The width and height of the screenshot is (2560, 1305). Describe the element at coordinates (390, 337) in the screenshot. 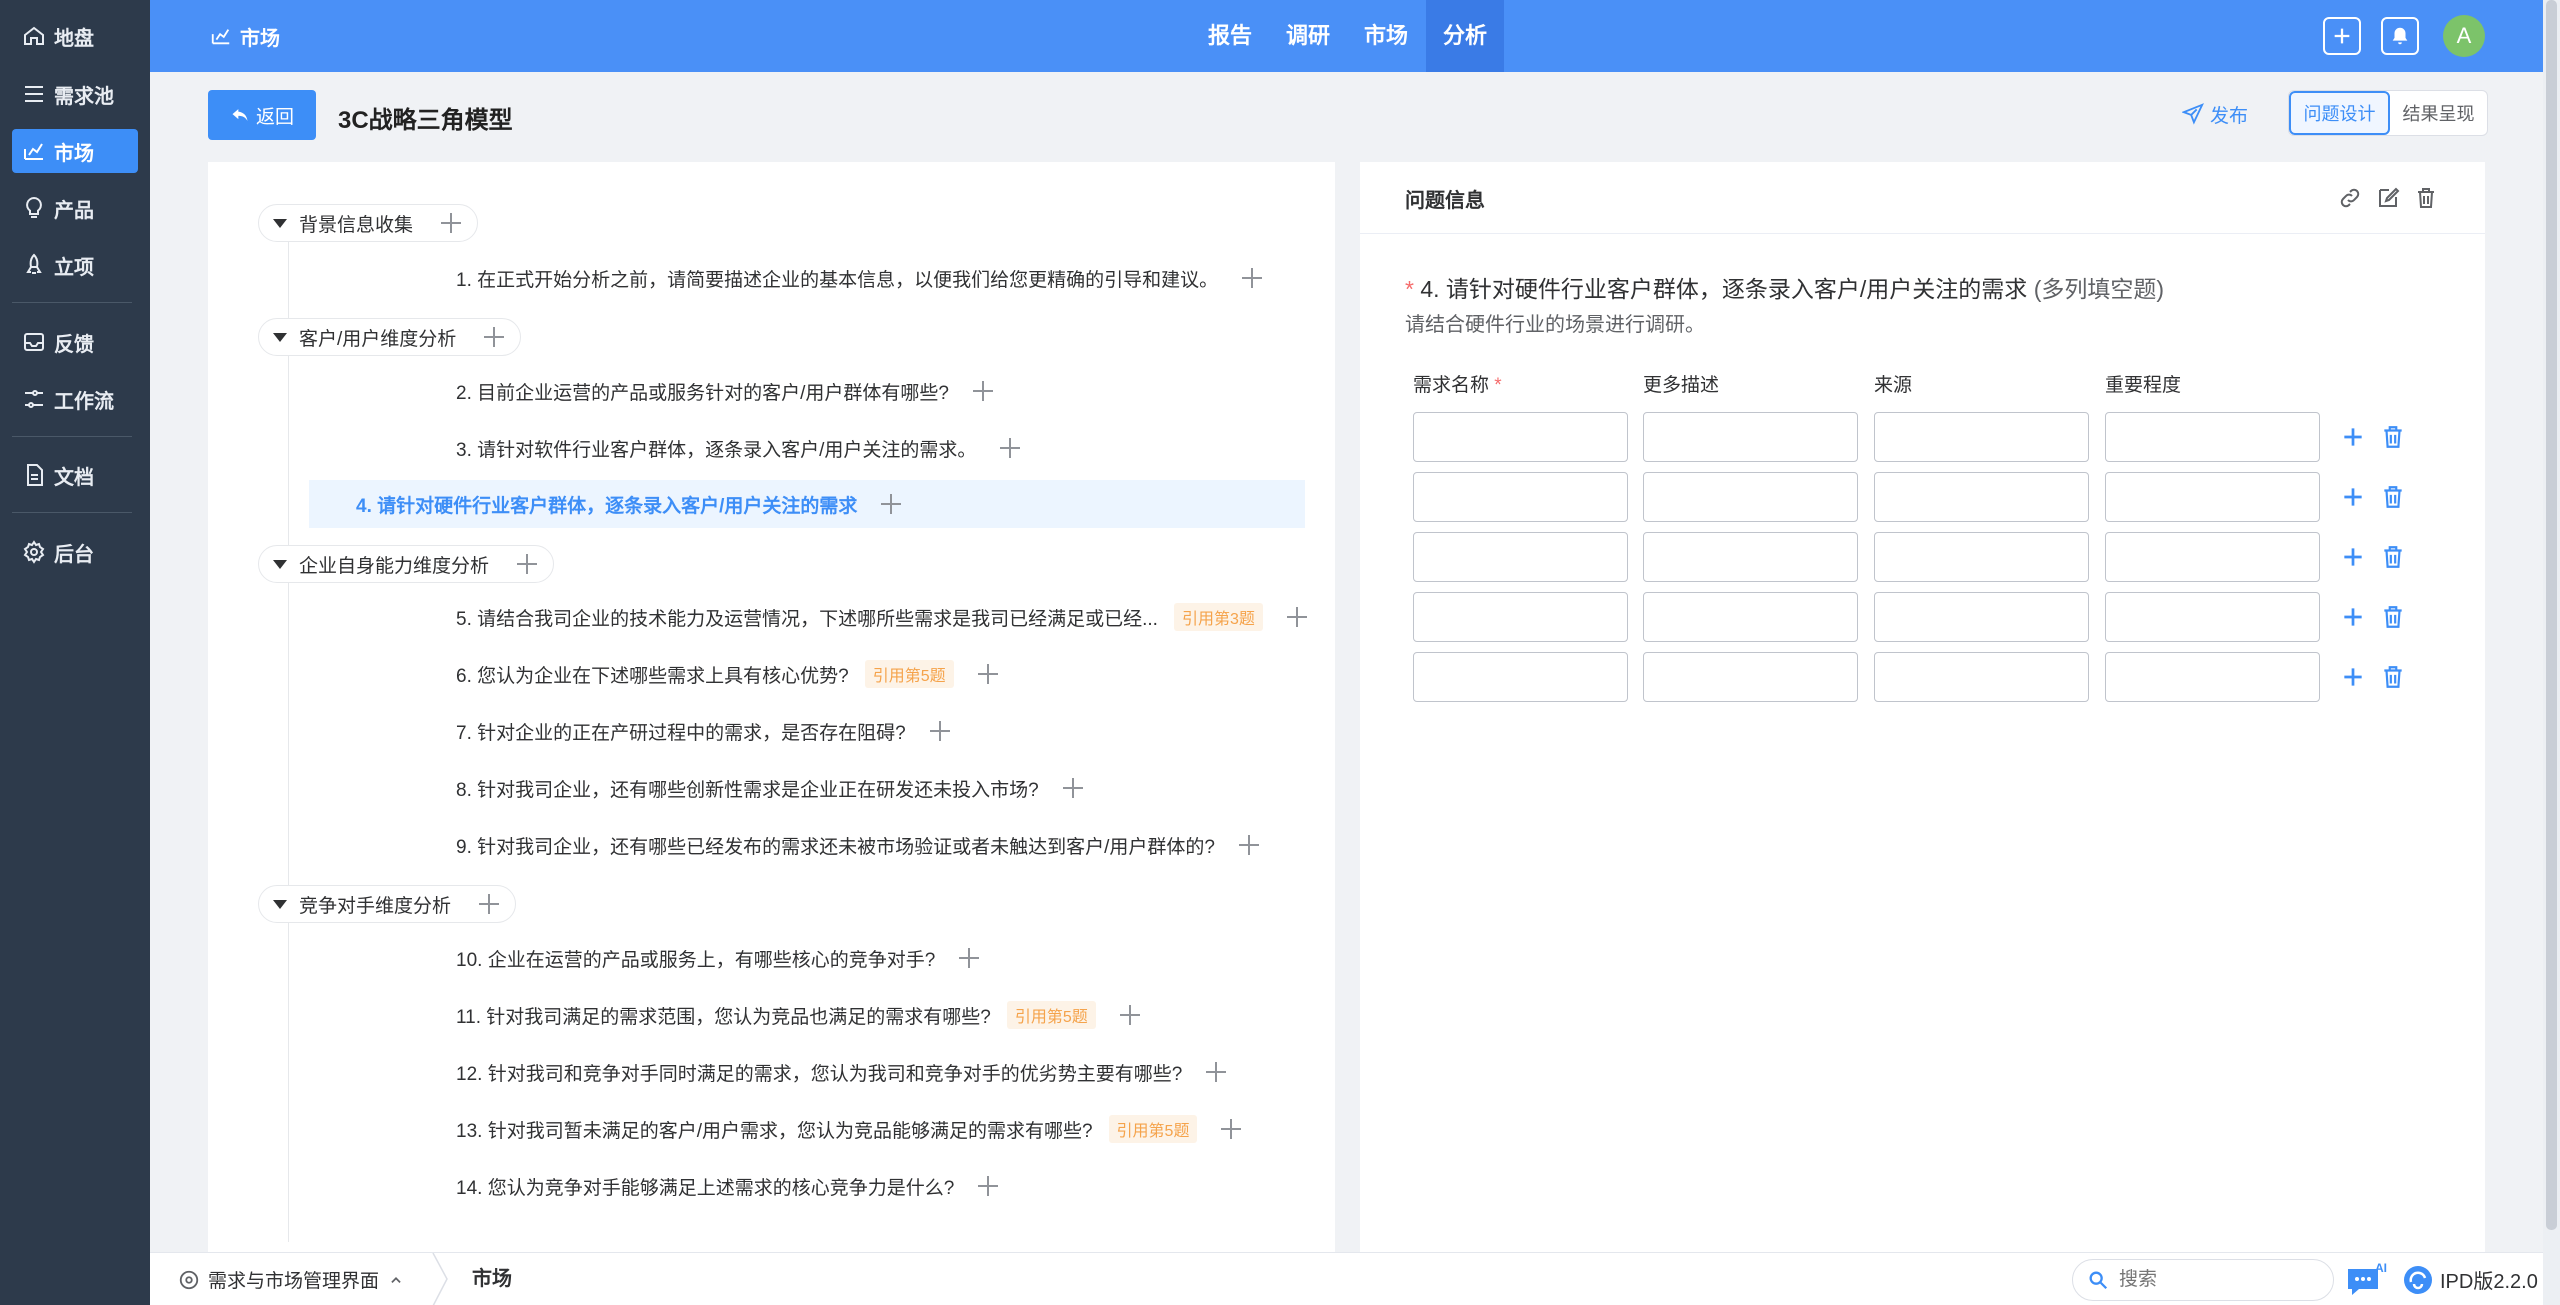

I see `tree-group: 客户/用户维度分析` at that location.